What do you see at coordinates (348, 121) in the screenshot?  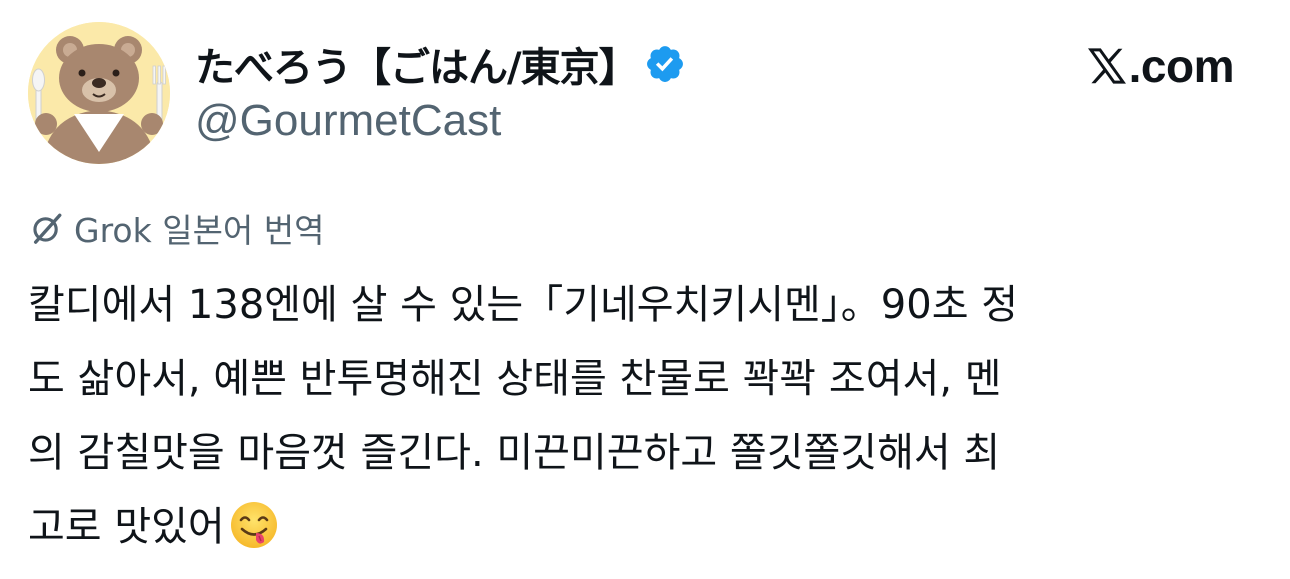 I see `author-handle: @GourmetCast` at bounding box center [348, 121].